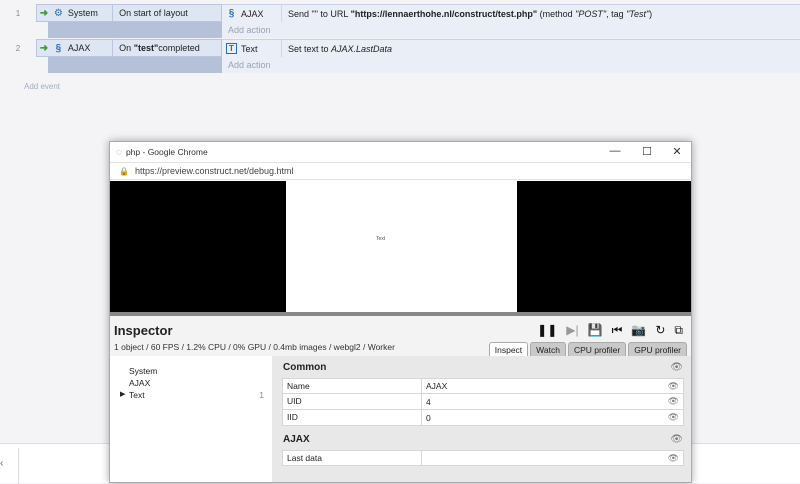  Describe the element at coordinates (677, 151) in the screenshot. I see `close-icon: ✕` at that location.